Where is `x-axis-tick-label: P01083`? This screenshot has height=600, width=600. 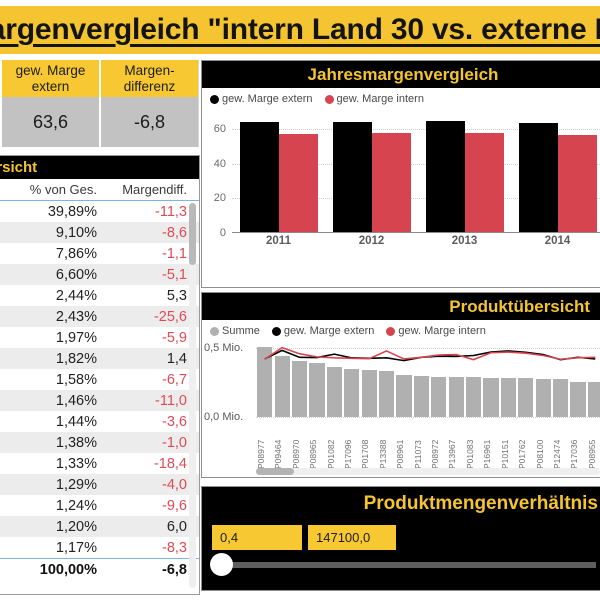 x-axis-tick-label: P01083 is located at coordinates (469, 454).